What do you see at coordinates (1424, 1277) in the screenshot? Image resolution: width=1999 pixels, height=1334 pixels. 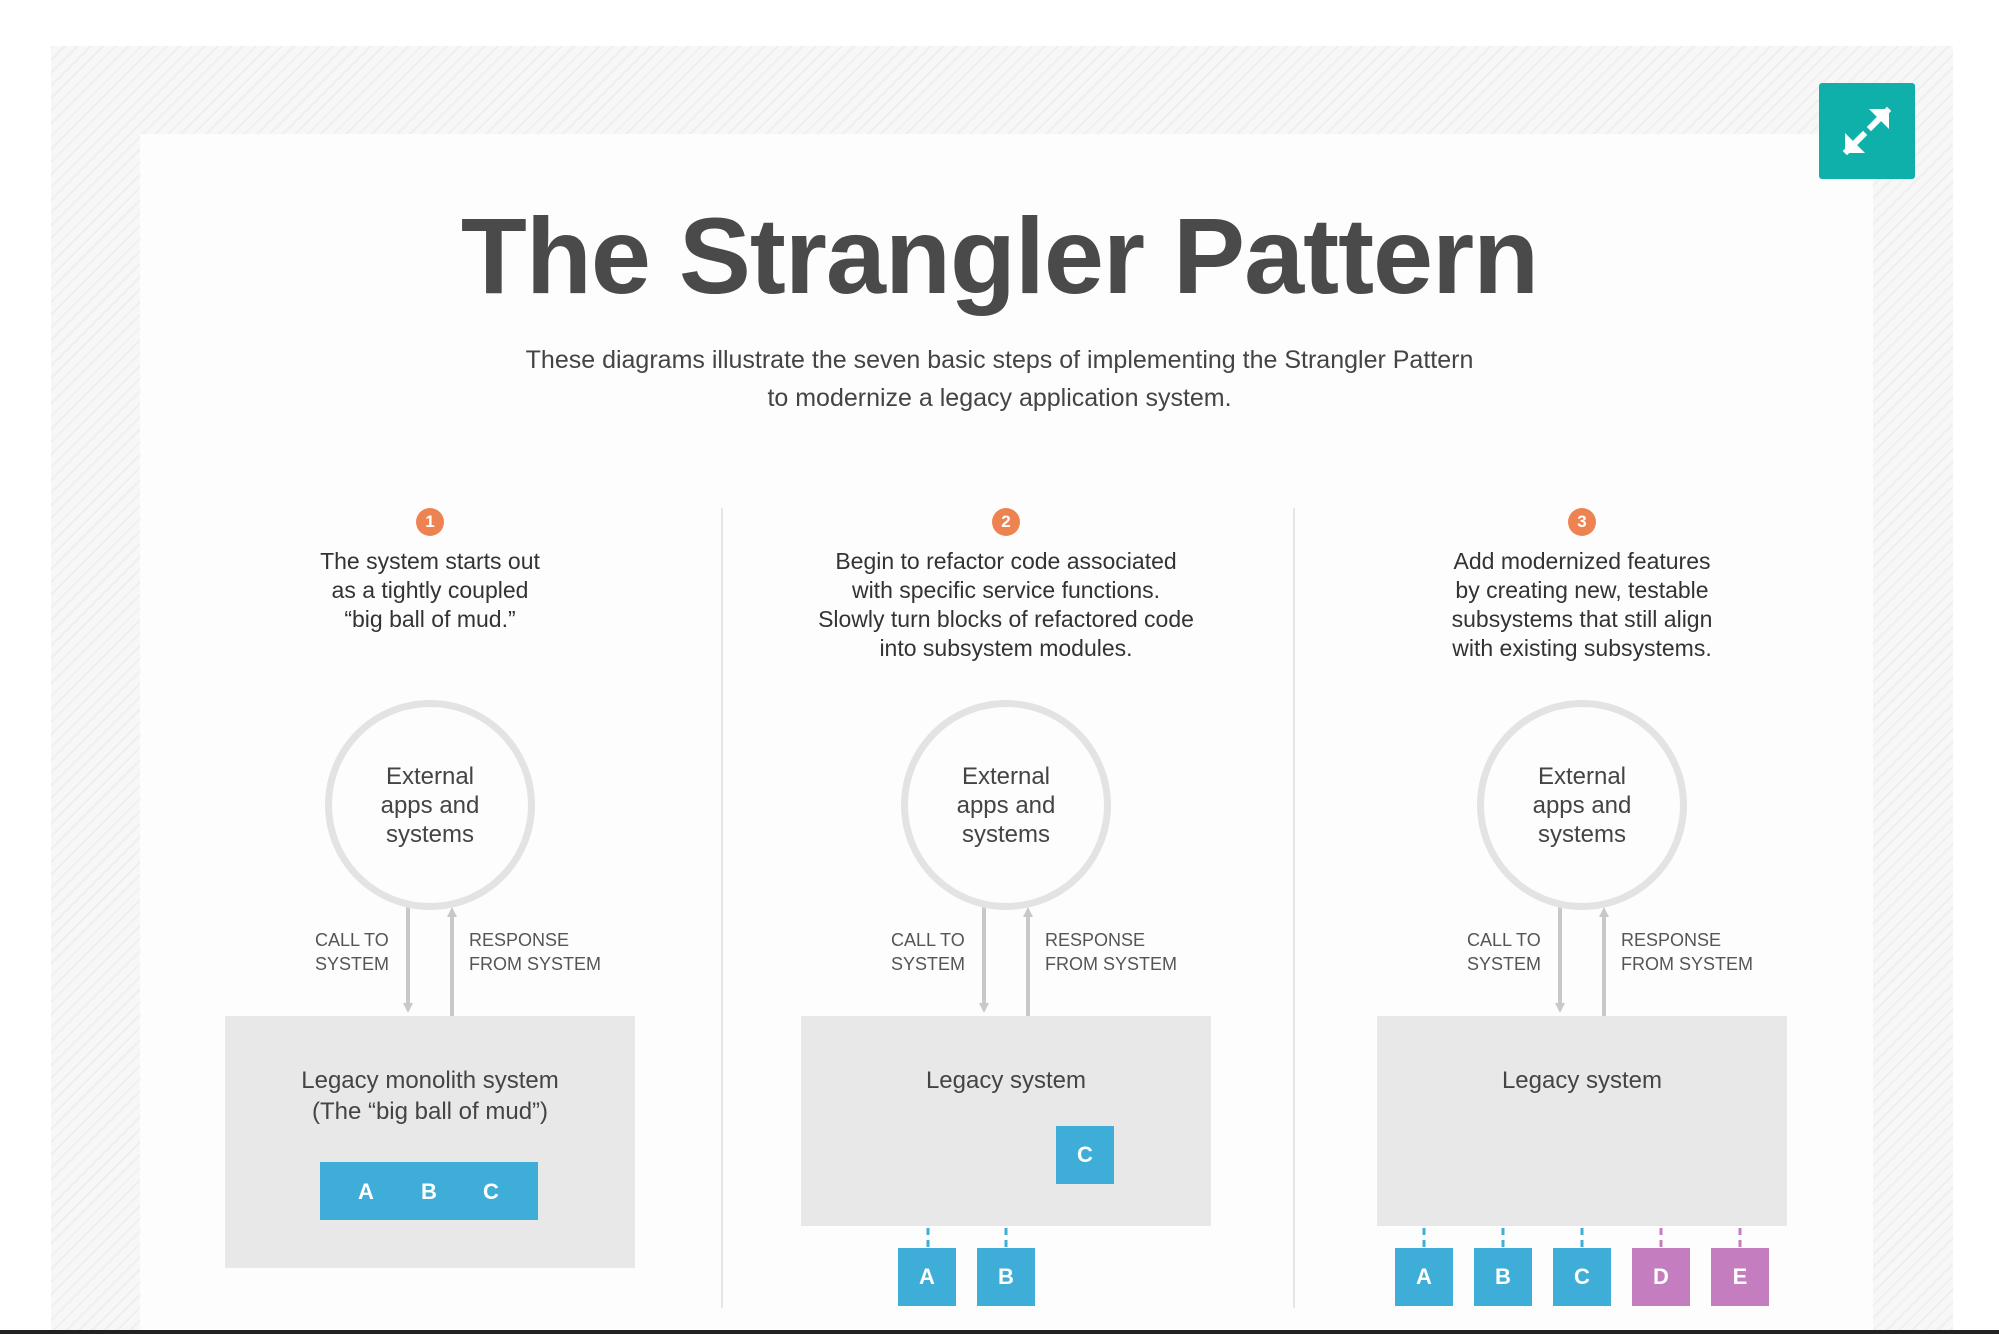 I see `module-a: A` at bounding box center [1424, 1277].